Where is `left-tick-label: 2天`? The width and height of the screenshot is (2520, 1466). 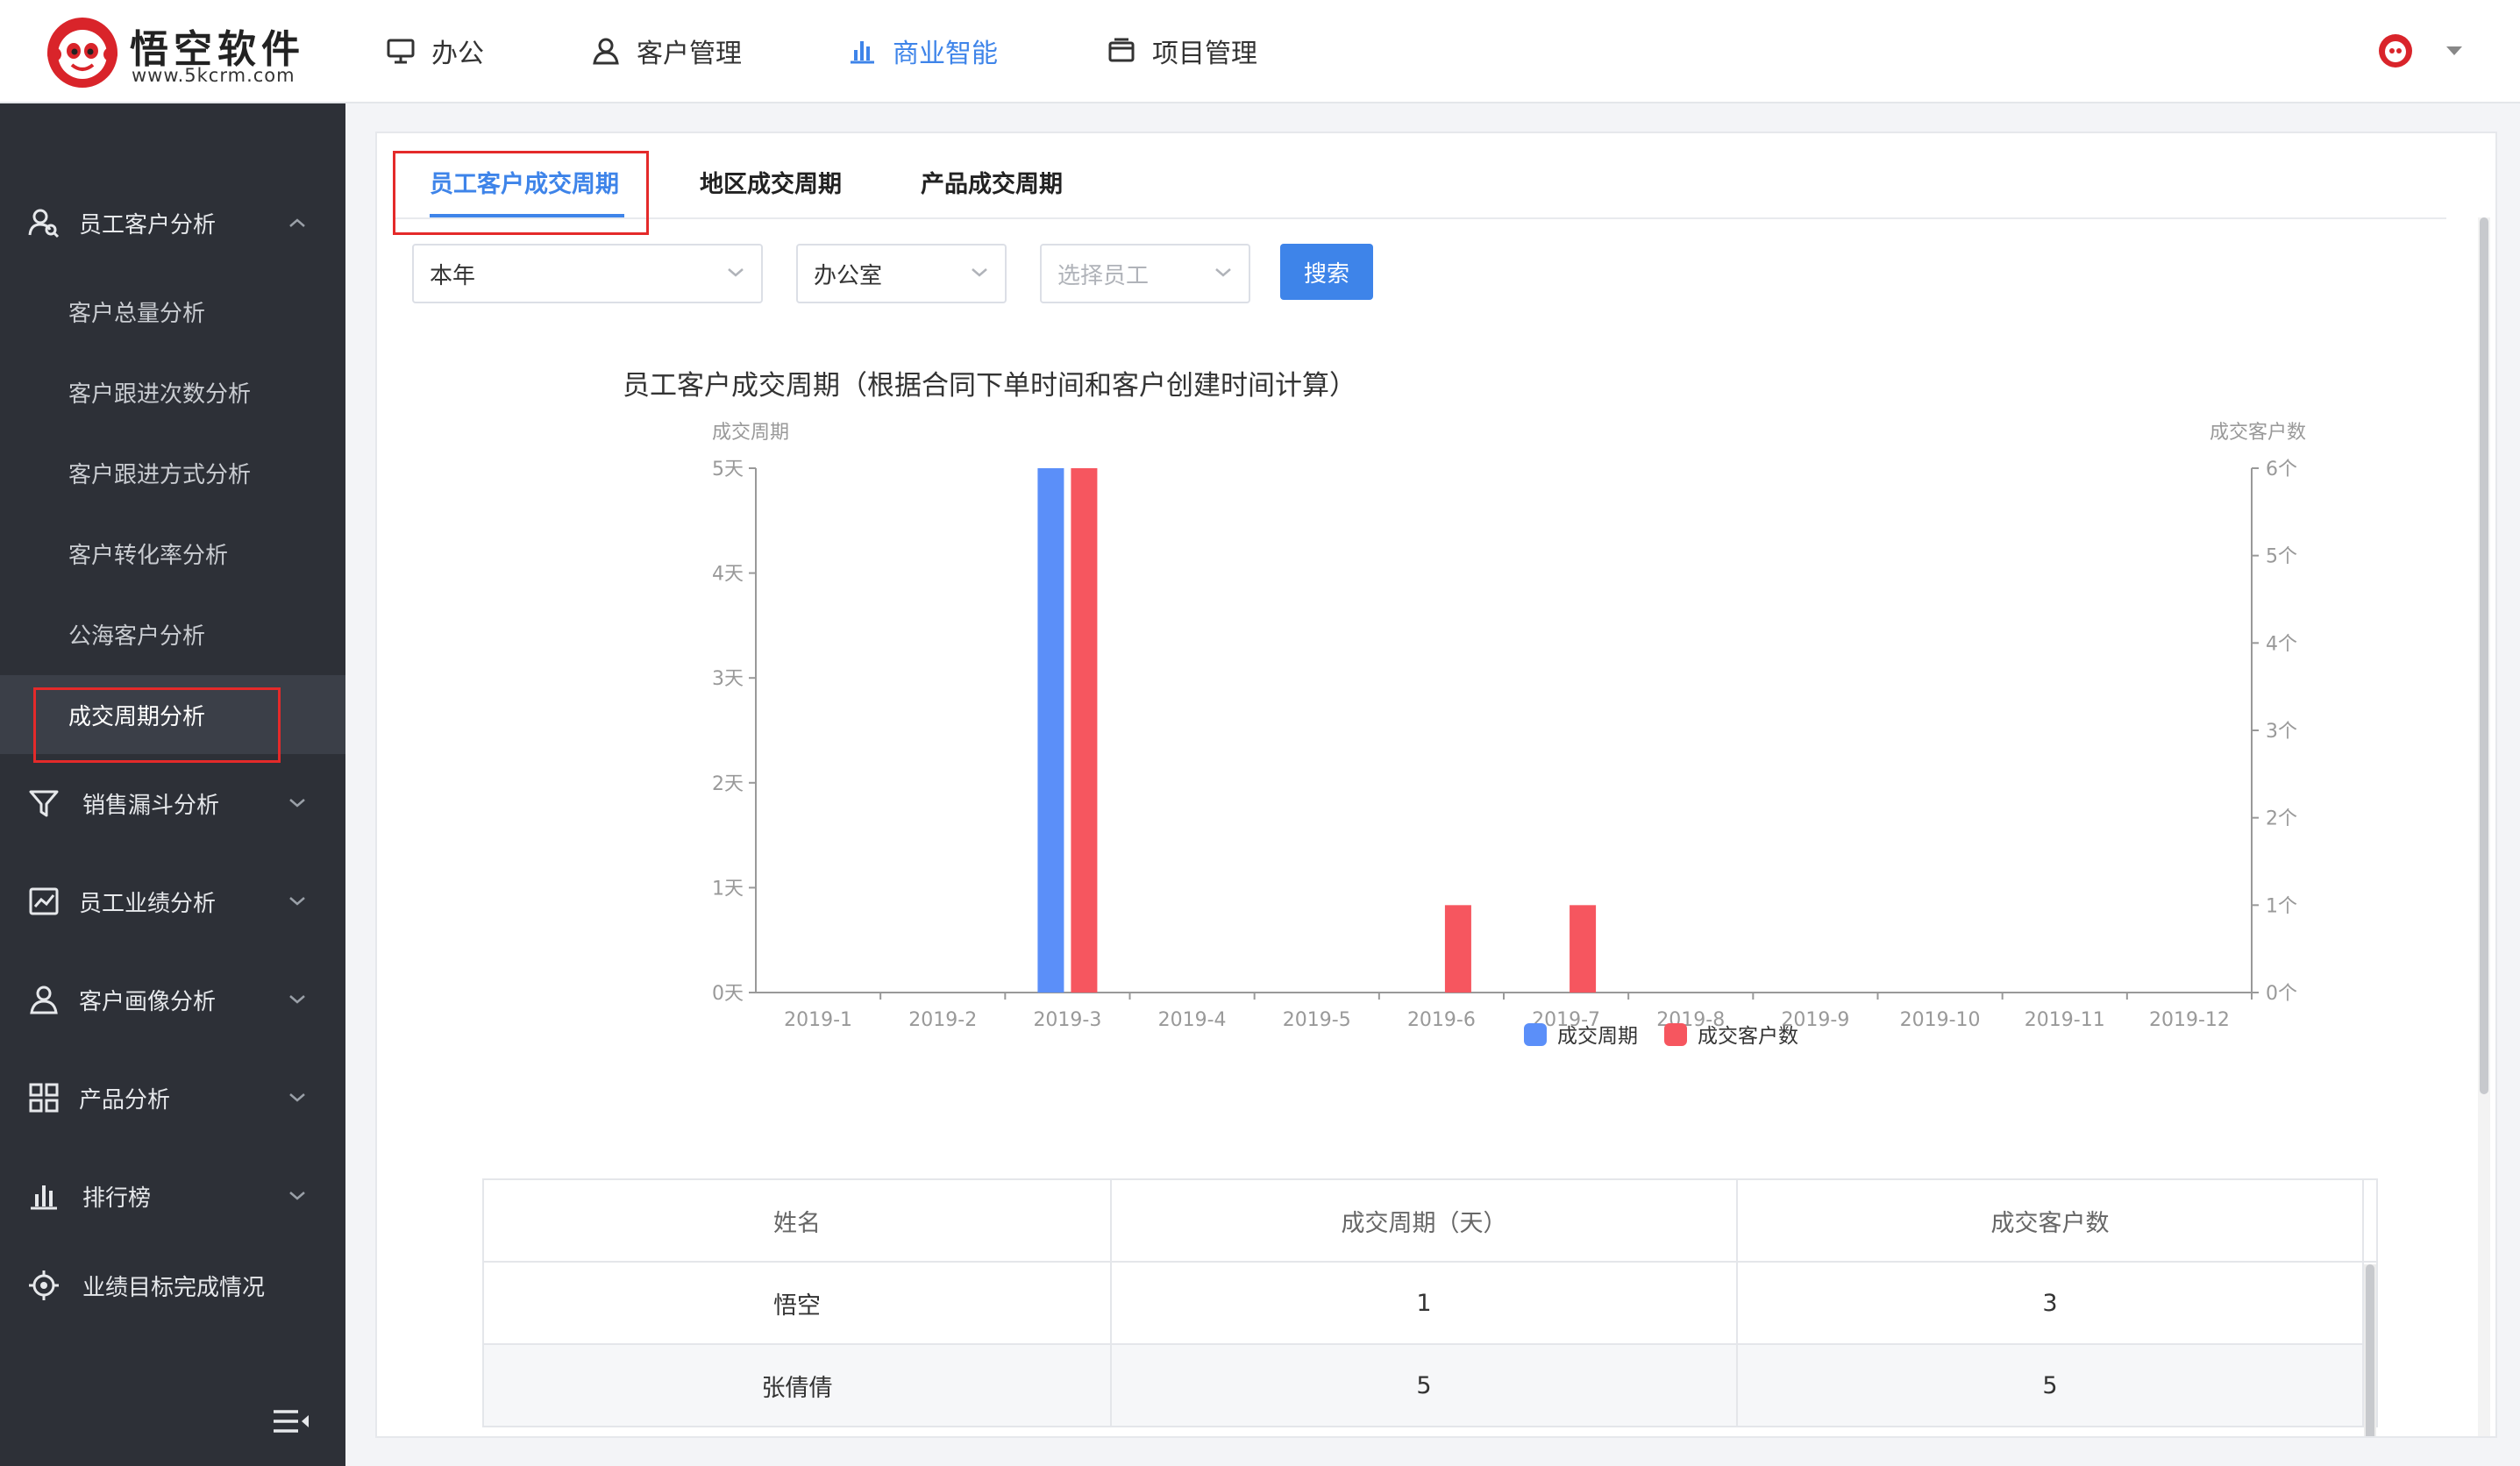
left-tick-label: 2天 is located at coordinates (728, 784).